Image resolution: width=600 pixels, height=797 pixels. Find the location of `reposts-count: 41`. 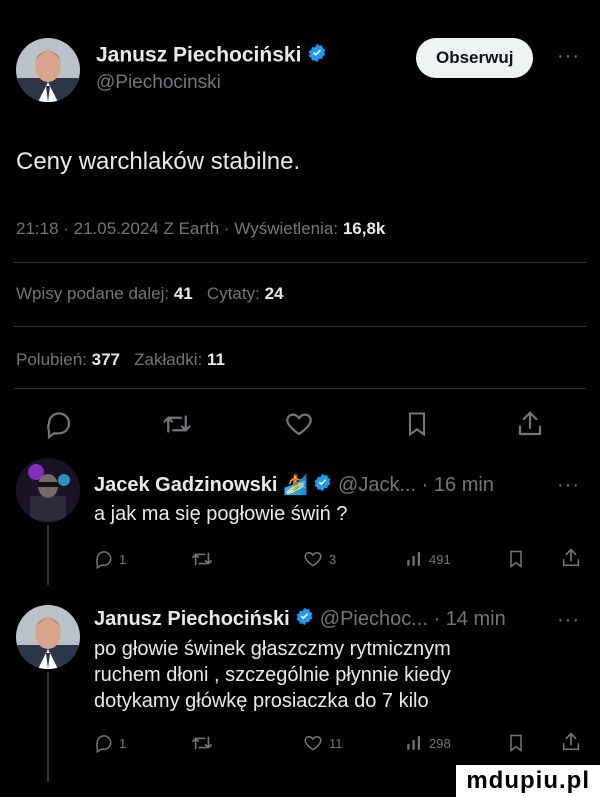

reposts-count: 41 is located at coordinates (183, 293).